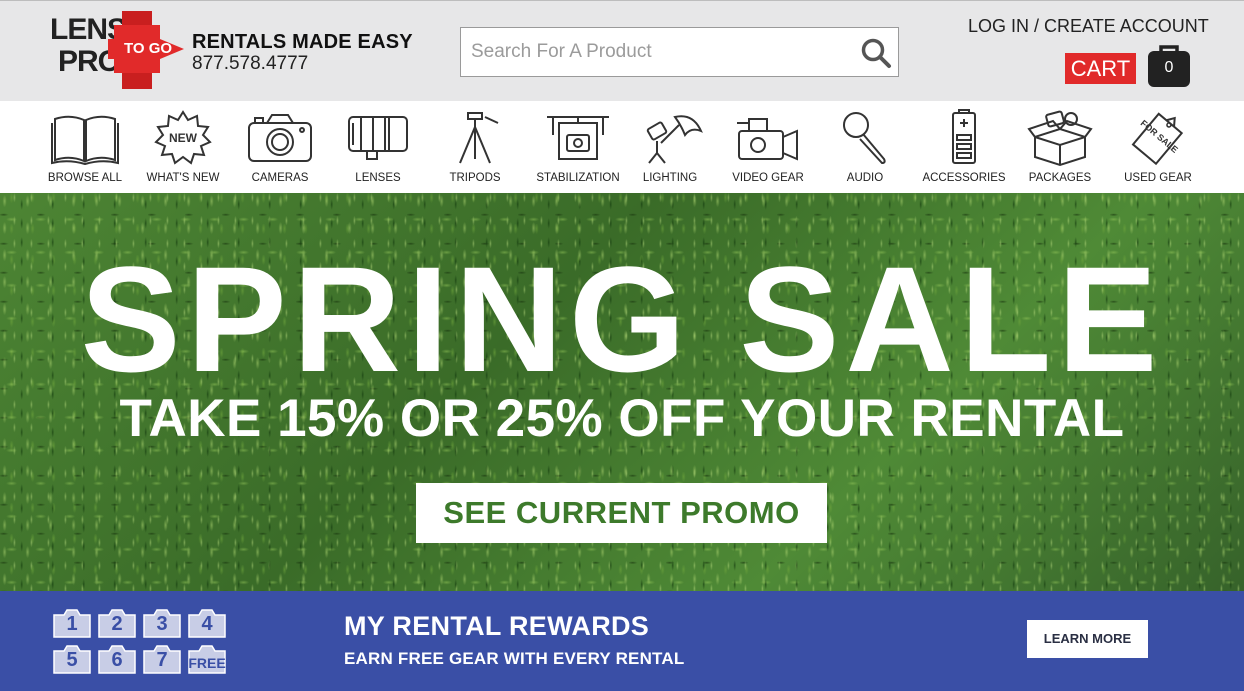  I want to click on reward-badge: 5, so click(72, 659).